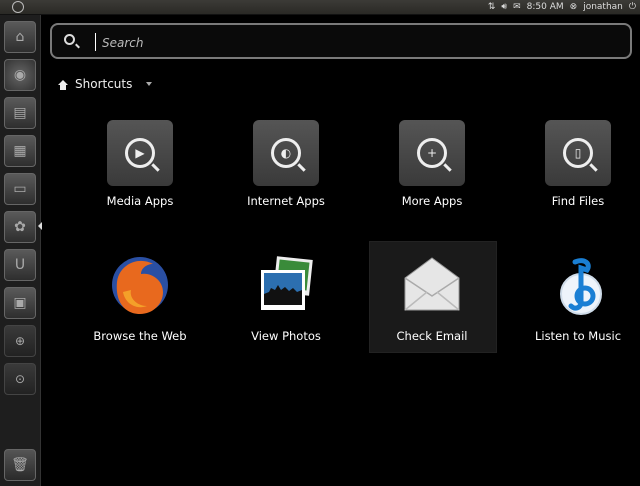  Describe the element at coordinates (603, 7) in the screenshot. I see `user-name: jonathan` at that location.